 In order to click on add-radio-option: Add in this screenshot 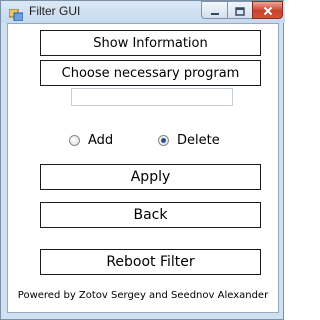, I will do `click(91, 140)`.